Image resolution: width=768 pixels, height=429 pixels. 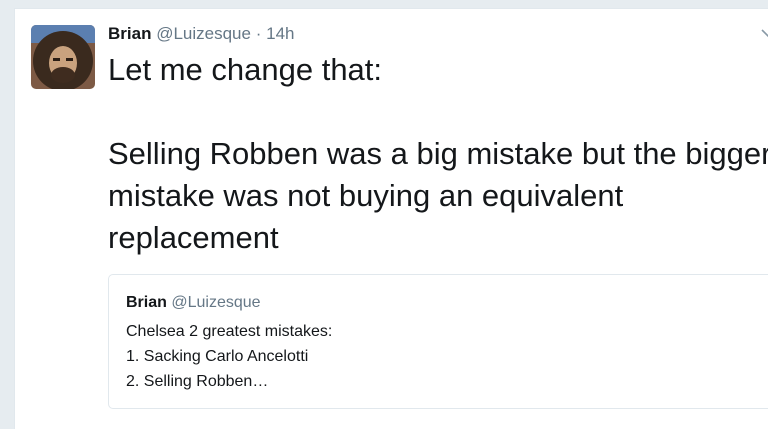 What do you see at coordinates (280, 33) in the screenshot?
I see `tweet-timestamp: 14h` at bounding box center [280, 33].